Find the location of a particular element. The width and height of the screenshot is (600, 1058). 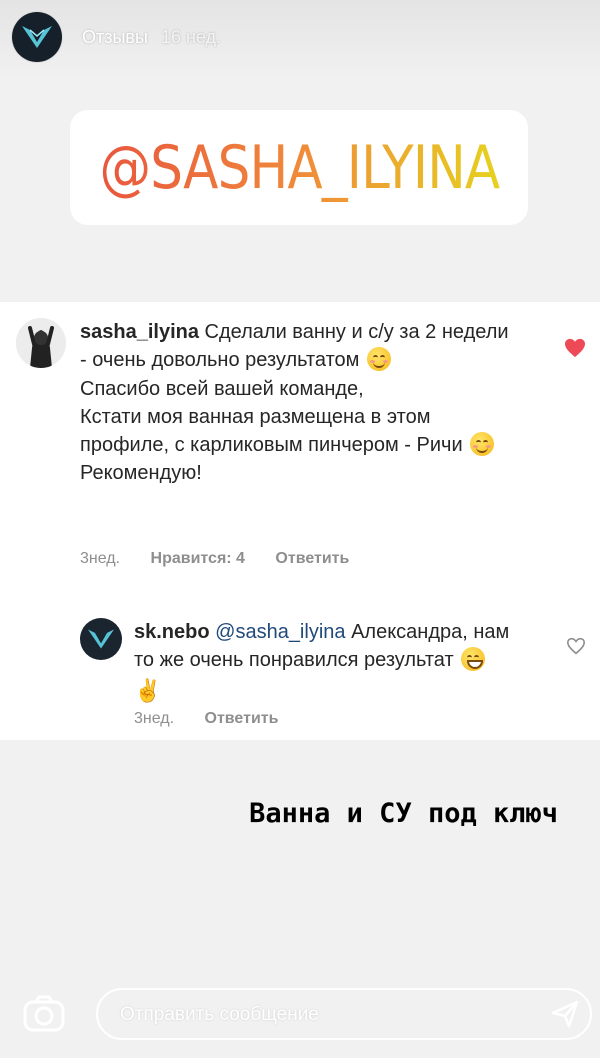

message-bar: Отправить сообщение is located at coordinates (300, 1019).